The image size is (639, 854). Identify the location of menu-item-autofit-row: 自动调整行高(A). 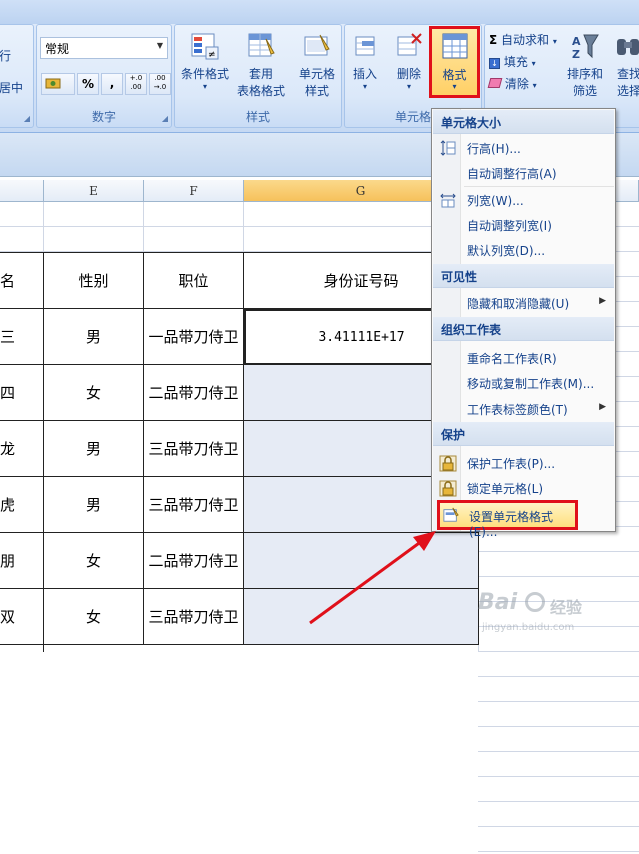
(523, 172).